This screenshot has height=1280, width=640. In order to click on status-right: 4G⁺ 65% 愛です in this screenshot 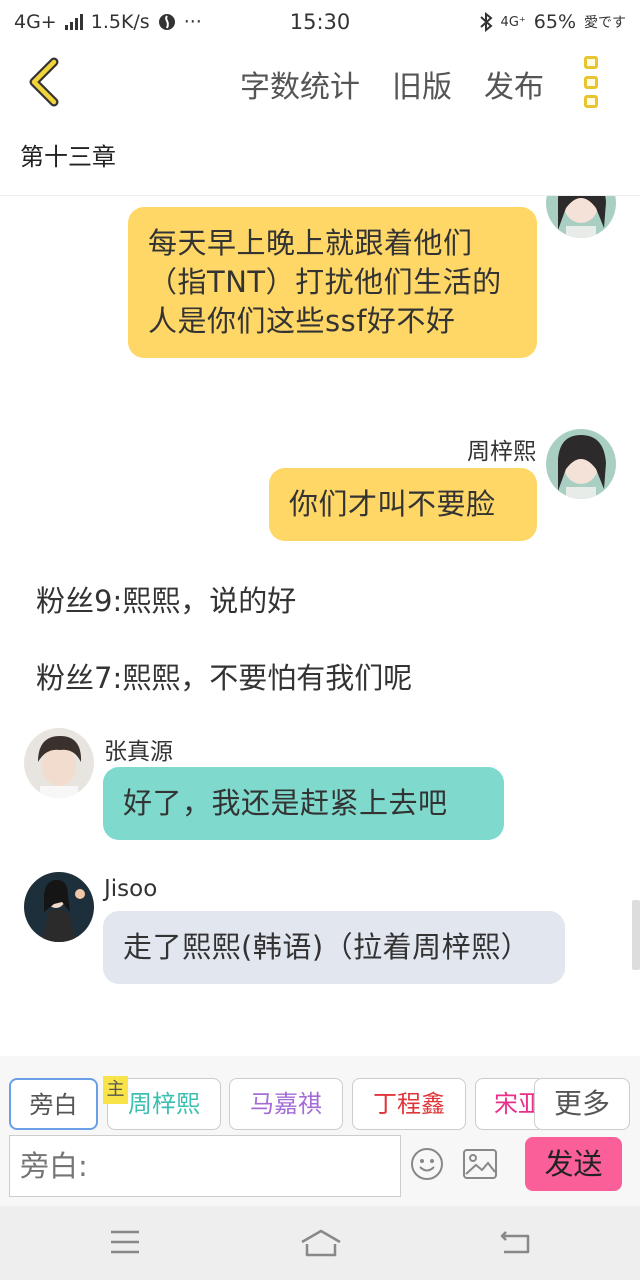, I will do `click(552, 22)`.